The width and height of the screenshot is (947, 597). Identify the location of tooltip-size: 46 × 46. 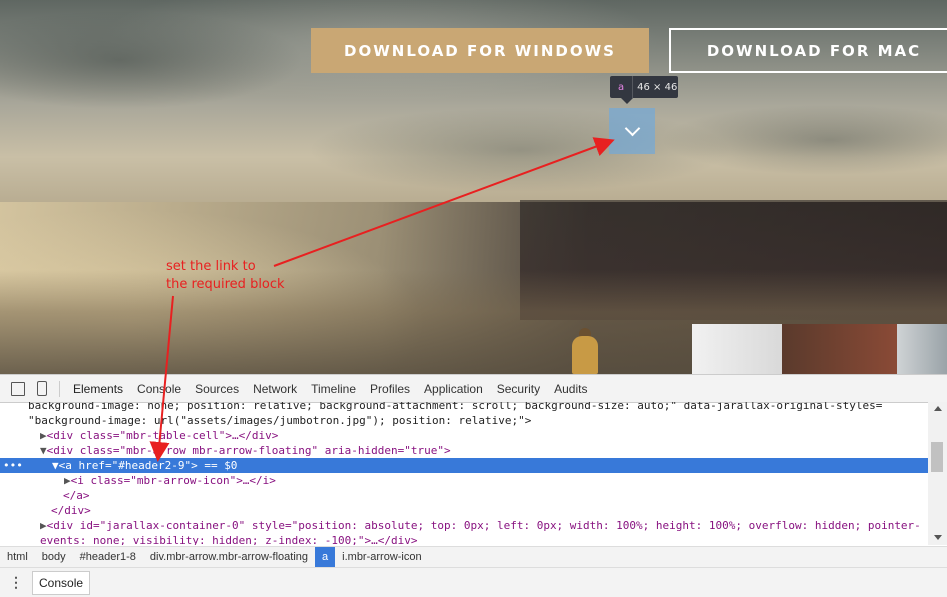
(654, 87).